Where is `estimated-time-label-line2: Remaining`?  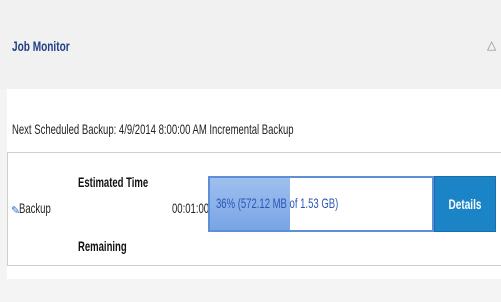 estimated-time-label-line2: Remaining is located at coordinates (102, 246).